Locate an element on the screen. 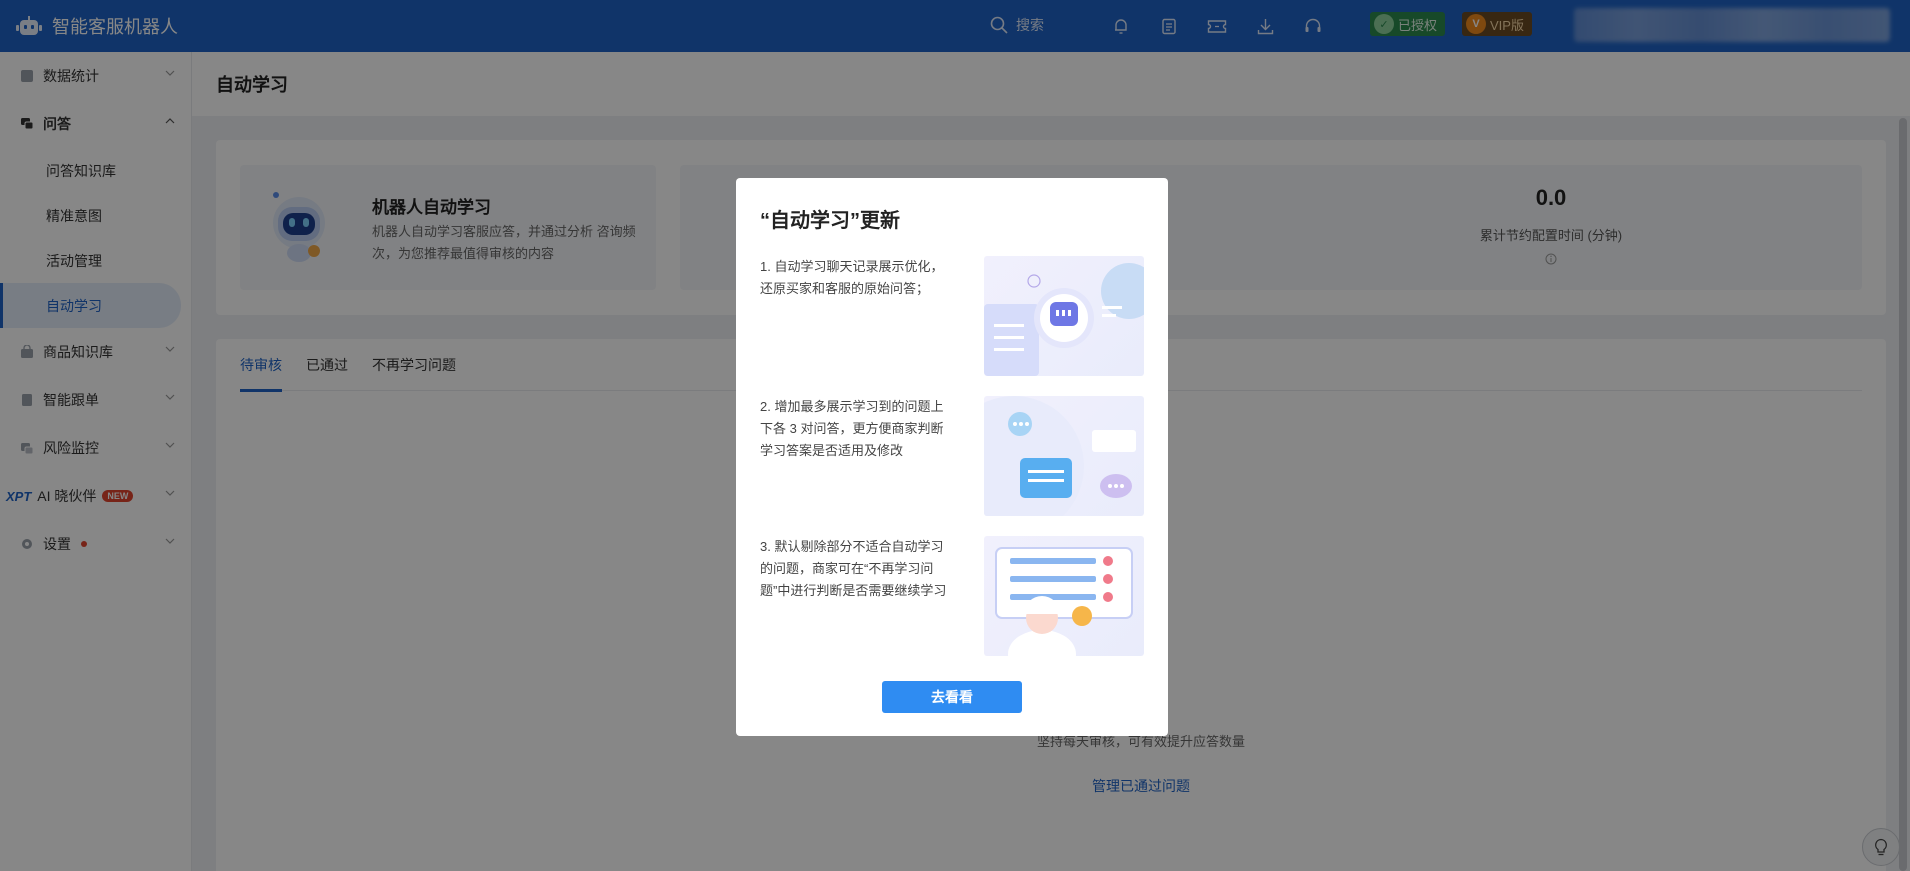 The image size is (1910, 871). chat-history-illustration is located at coordinates (1064, 316).